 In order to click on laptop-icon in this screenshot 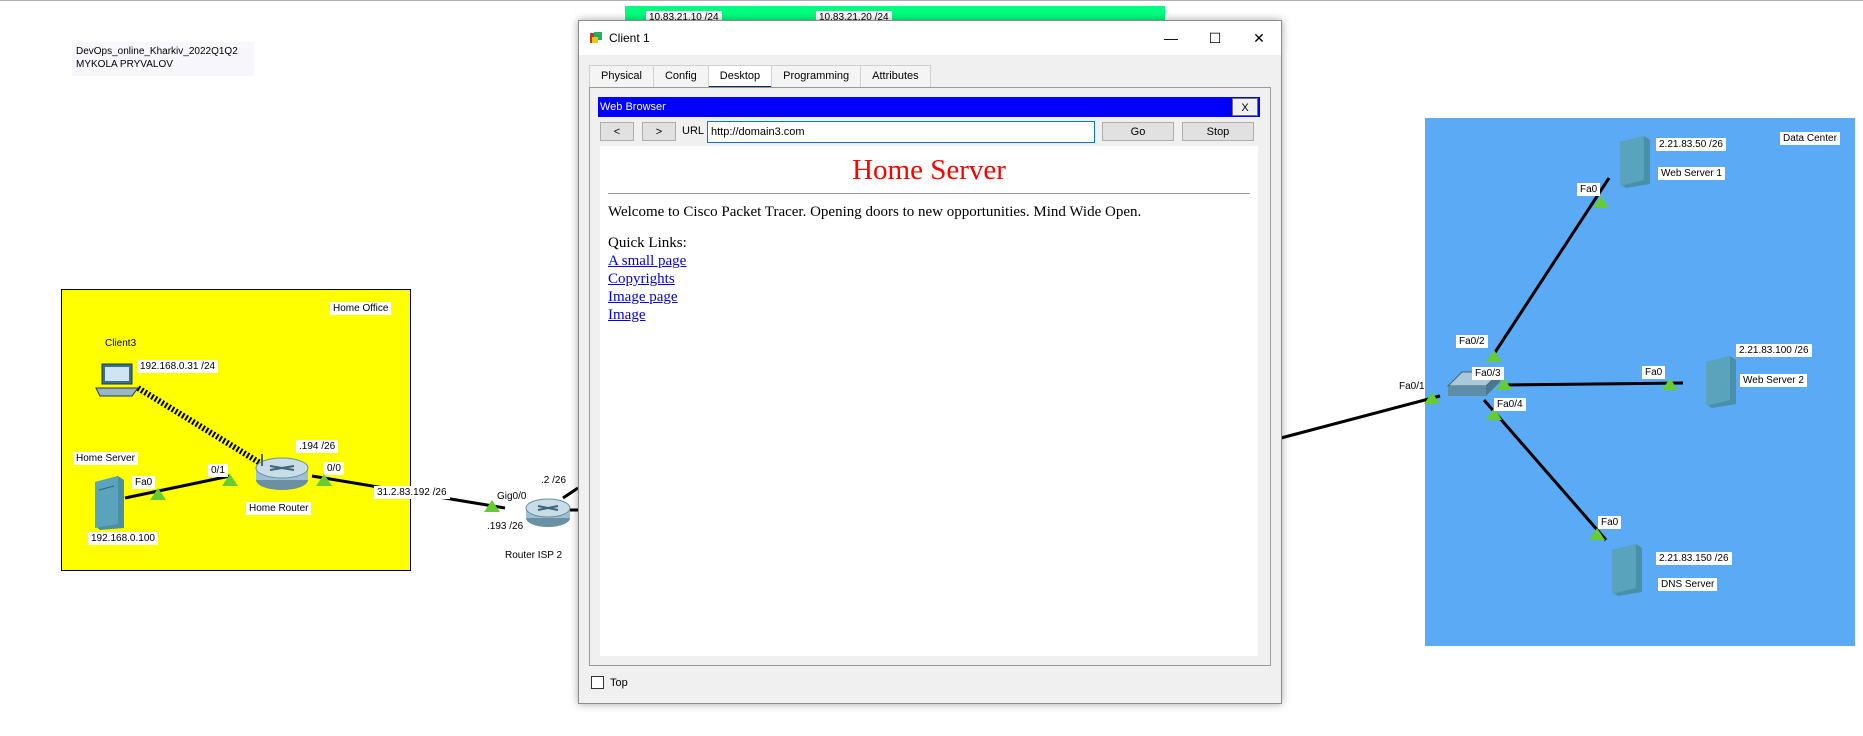, I will do `click(117, 380)`.